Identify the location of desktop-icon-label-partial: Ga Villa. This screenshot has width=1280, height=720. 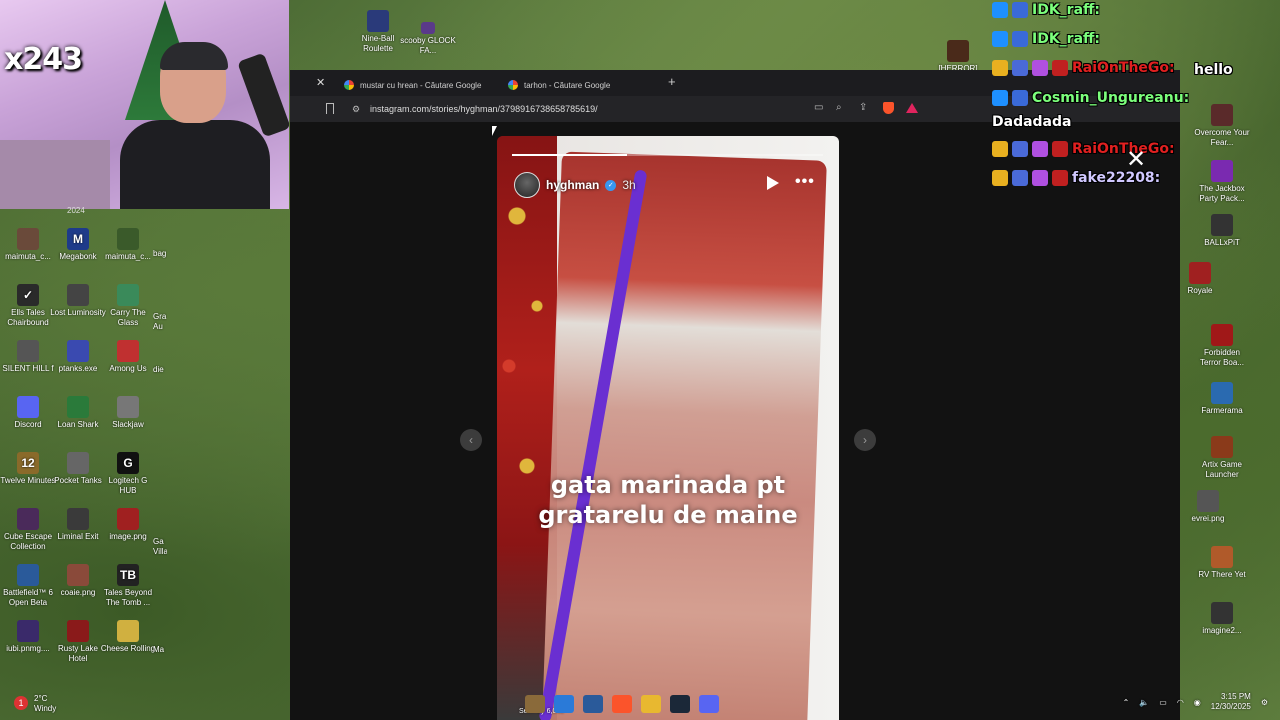
(160, 547).